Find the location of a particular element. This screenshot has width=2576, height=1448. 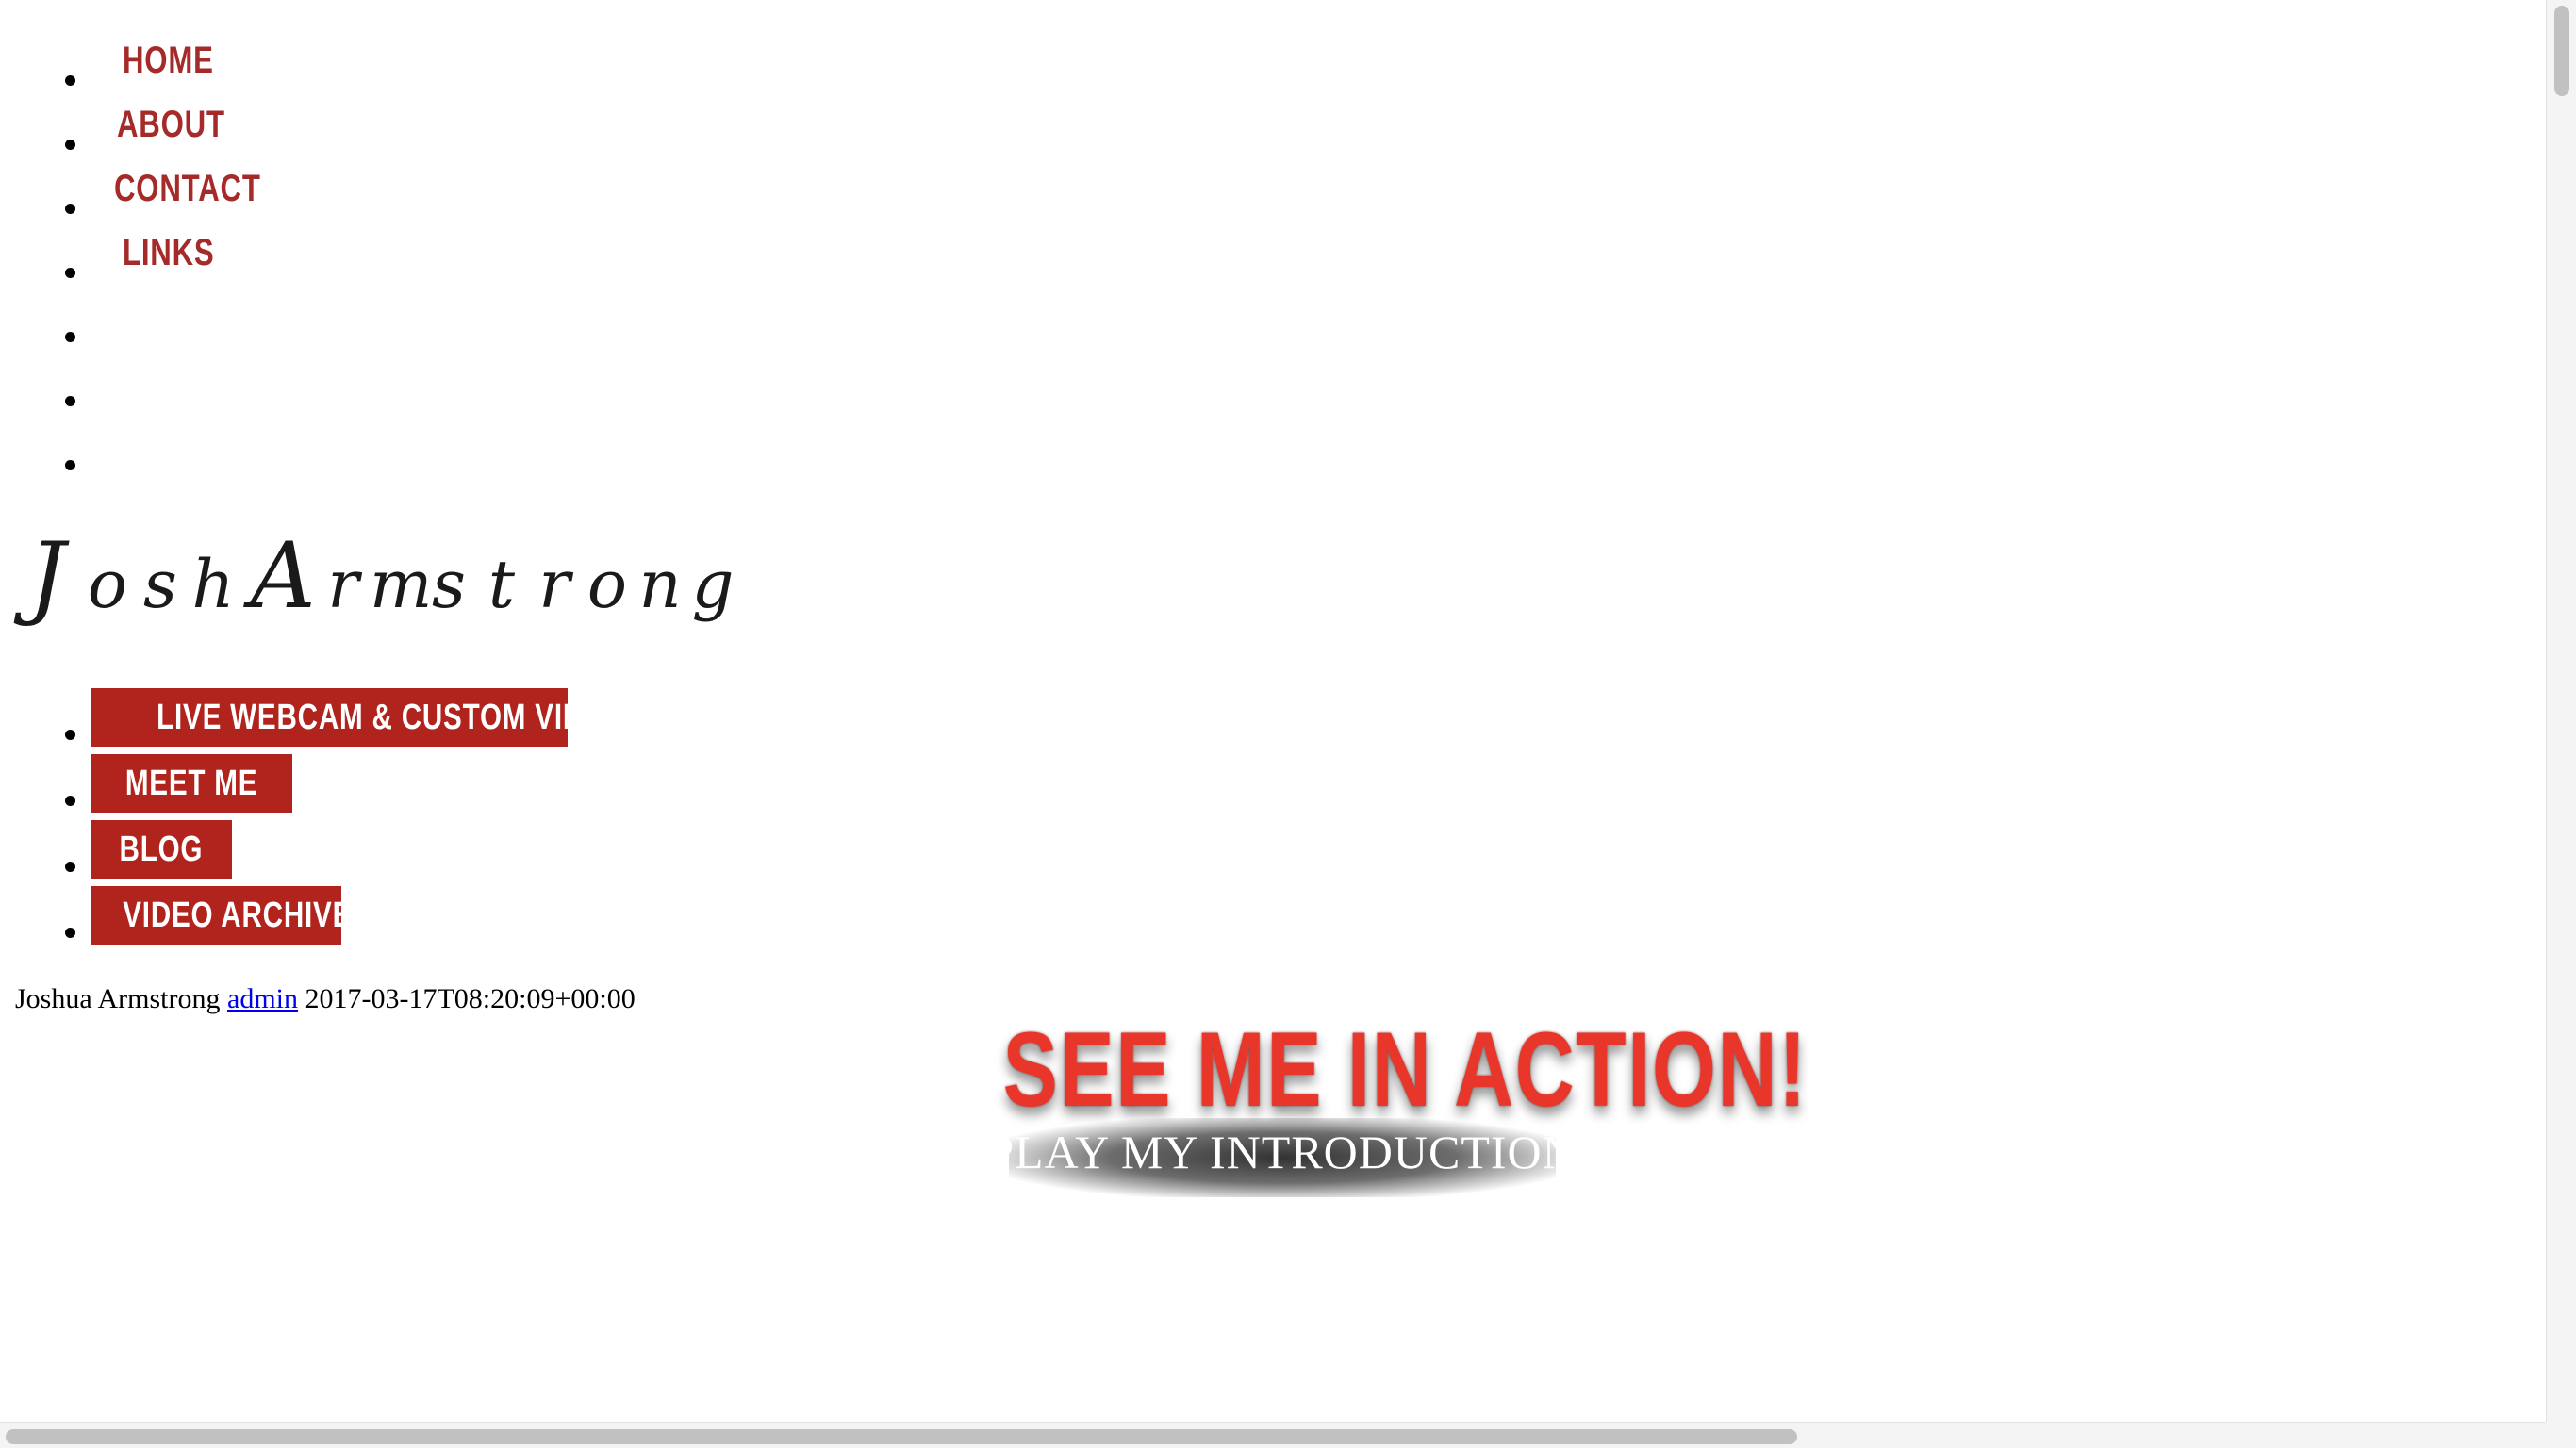

horizontal-scrollbar is located at coordinates (1273, 1435).